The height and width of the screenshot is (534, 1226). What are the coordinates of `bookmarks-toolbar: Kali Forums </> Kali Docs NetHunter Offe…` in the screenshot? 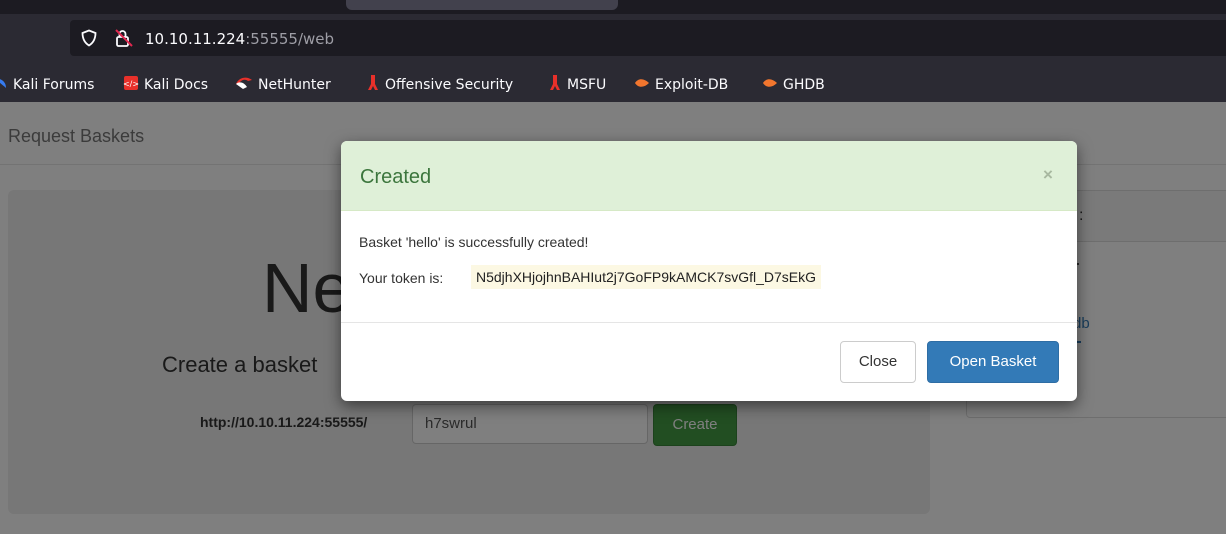 It's located at (613, 85).